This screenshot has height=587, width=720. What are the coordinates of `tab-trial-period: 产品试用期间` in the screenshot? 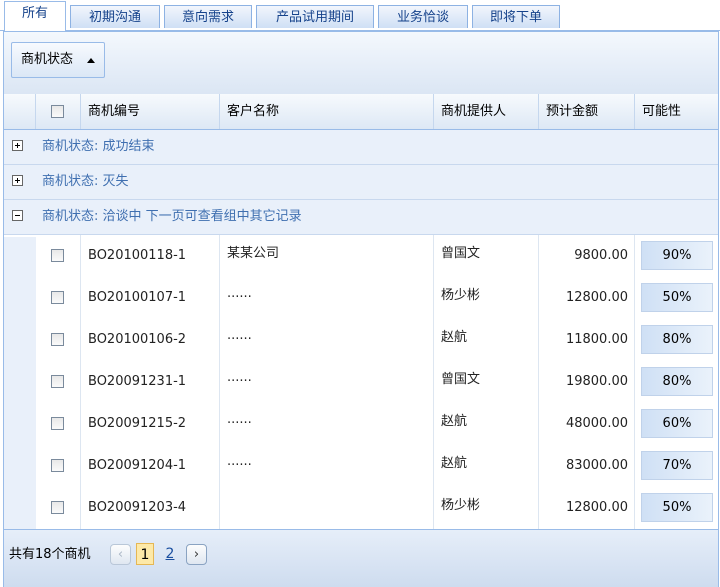 It's located at (315, 16).